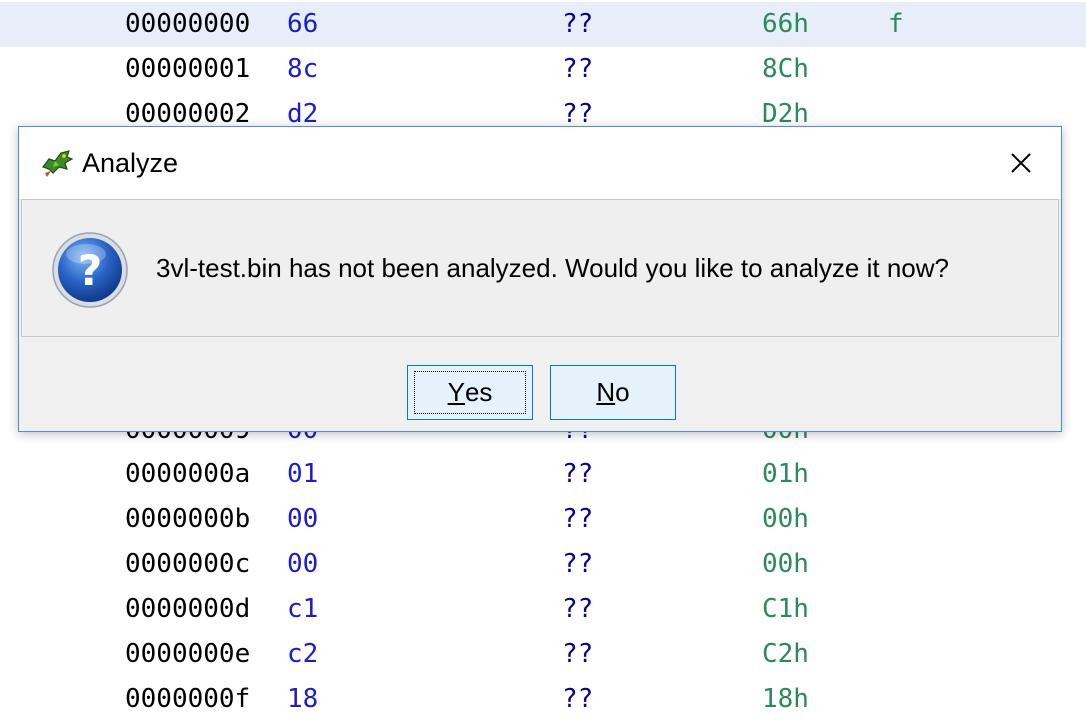 This screenshot has height=721, width=1086. Describe the element at coordinates (543, 519) in the screenshot. I see `listing-row: 0000000b 00?? 00h` at that location.